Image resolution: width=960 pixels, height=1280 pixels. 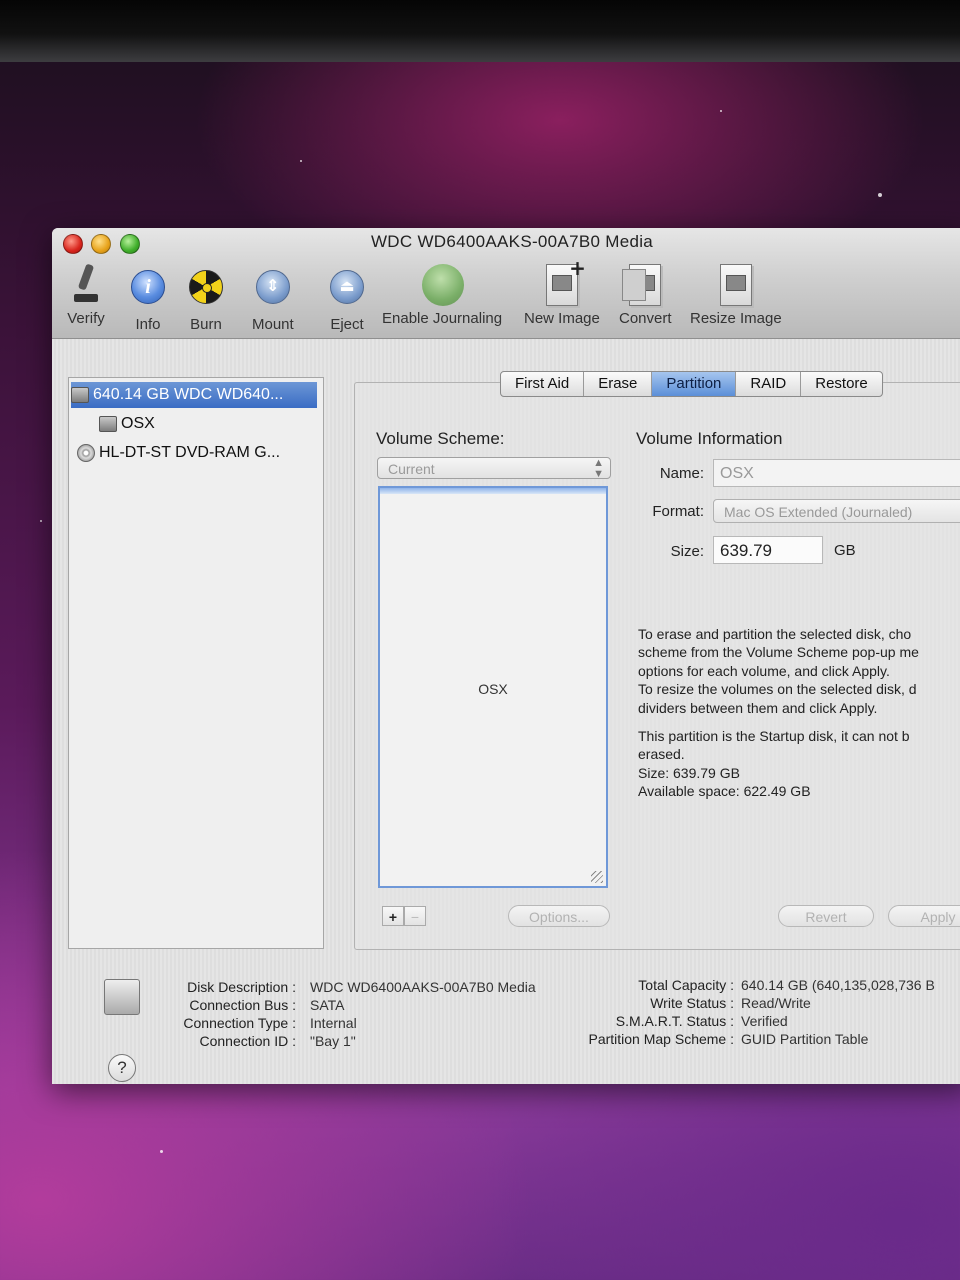 I want to click on verify-button: Verify, so click(x=86, y=295).